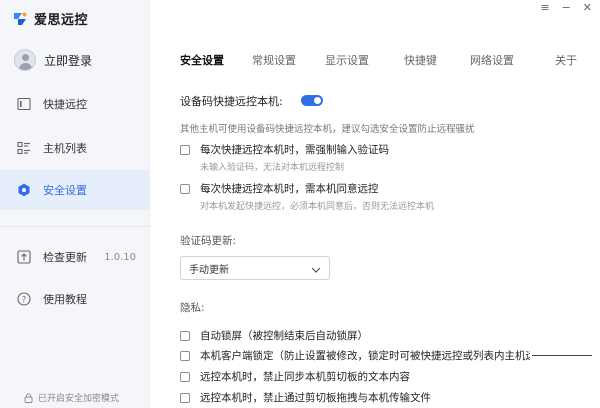 The width and height of the screenshot is (600, 408). Describe the element at coordinates (65, 190) in the screenshot. I see `sidebar-item-label: 安全设置` at that location.